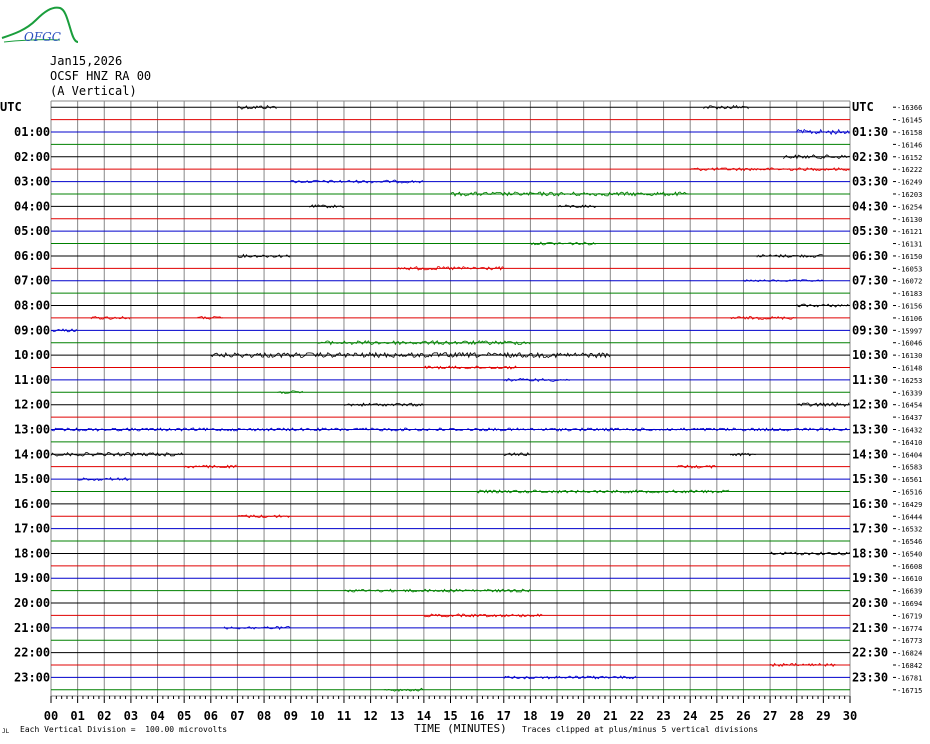 The width and height of the screenshot is (930, 744). Describe the element at coordinates (770, 716) in the screenshot. I see `x-tick-label: 27` at that location.